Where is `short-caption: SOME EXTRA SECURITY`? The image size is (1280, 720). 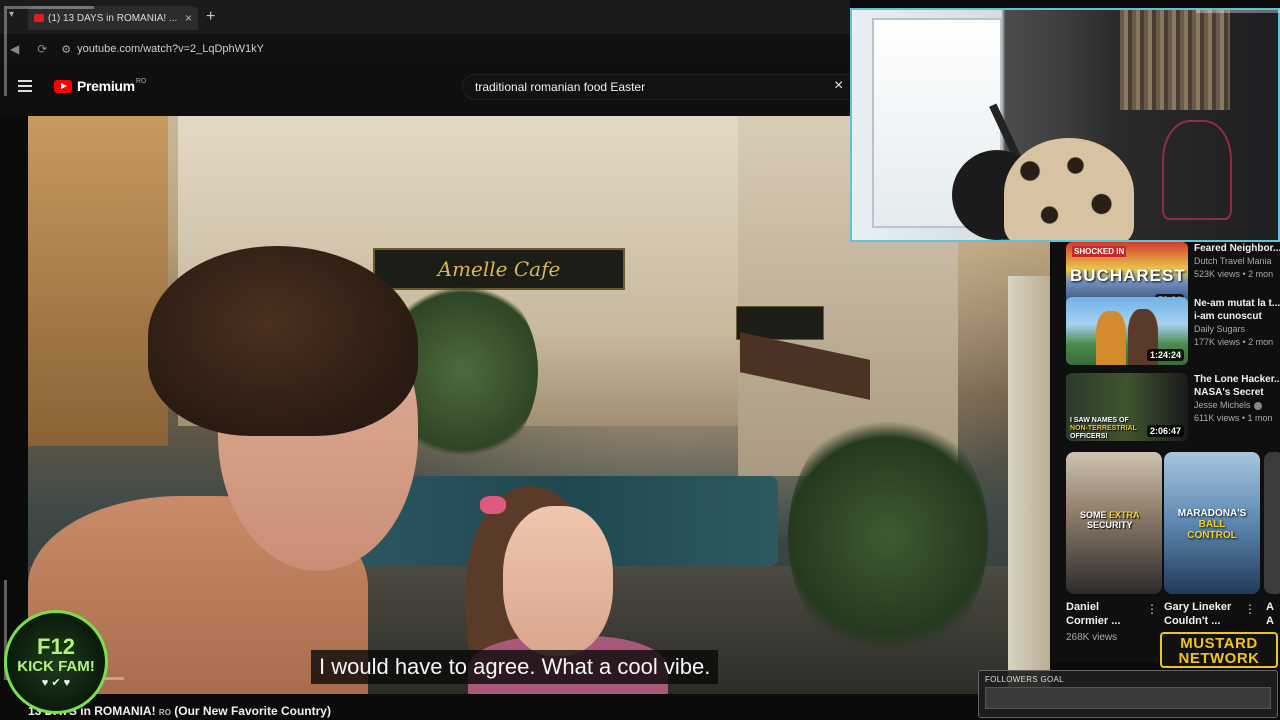 short-caption: SOME EXTRA SECURITY is located at coordinates (1110, 520).